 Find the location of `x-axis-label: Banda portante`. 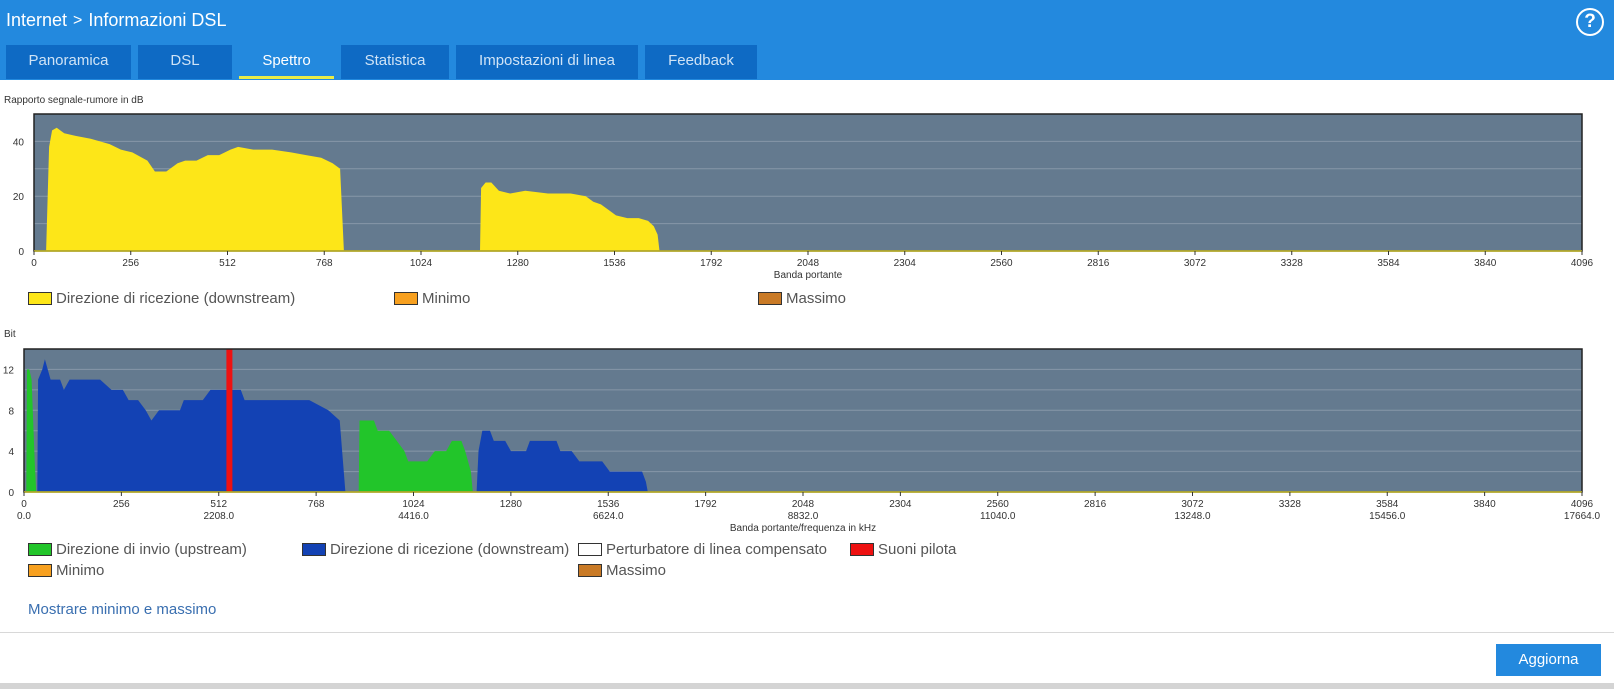

x-axis-label: Banda portante is located at coordinates (808, 275).